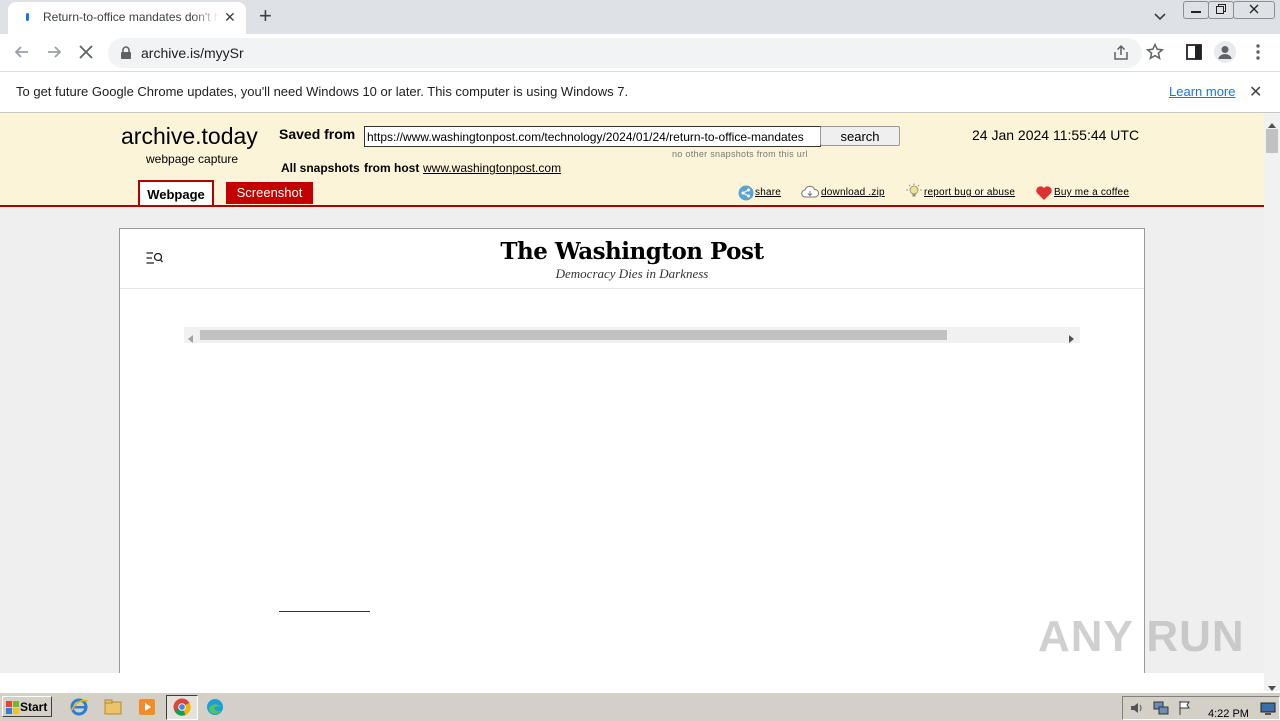  I want to click on vertical-scrollbar, so click(1272, 402).